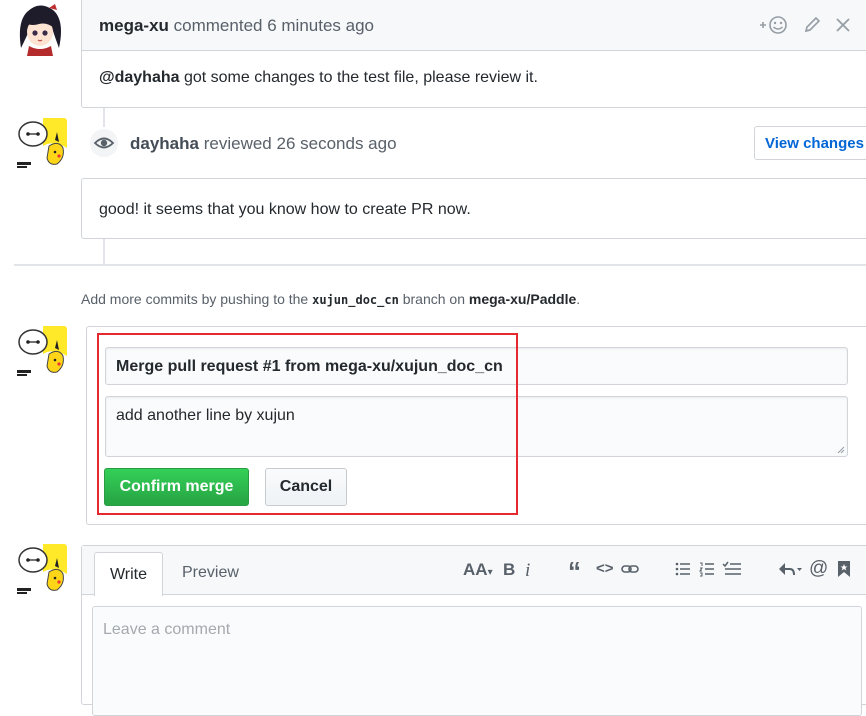 The width and height of the screenshot is (866, 716). Describe the element at coordinates (307, 424) in the screenshot. I see `highlight-annotation-box` at that location.